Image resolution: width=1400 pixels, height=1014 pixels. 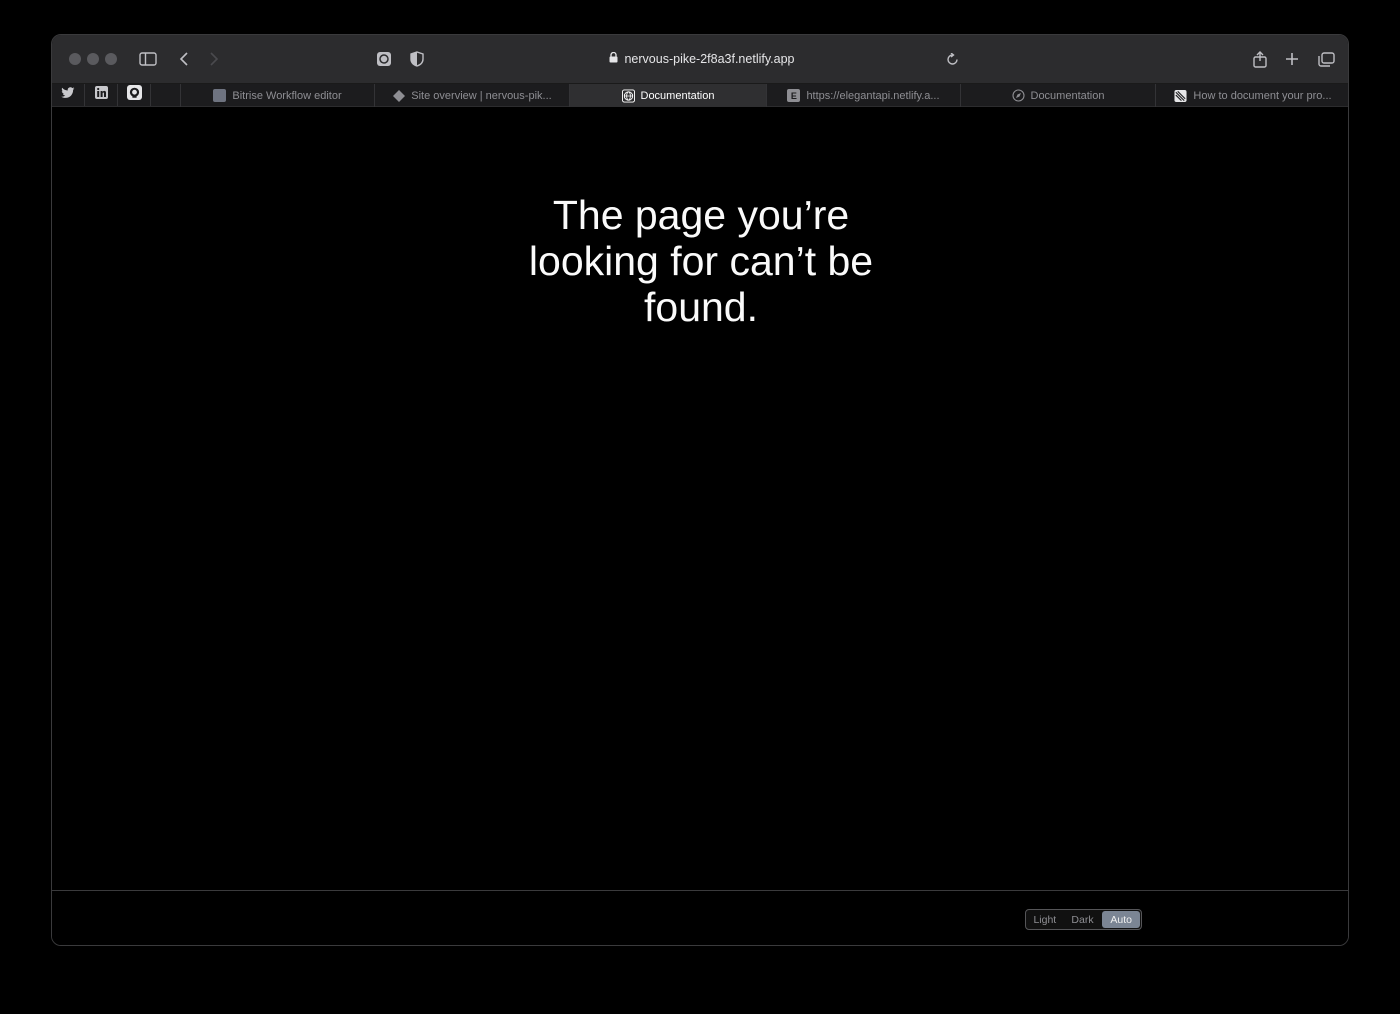 I want to click on address-bar: nervous-pike-2f8a3f.netlify.app, so click(x=702, y=59).